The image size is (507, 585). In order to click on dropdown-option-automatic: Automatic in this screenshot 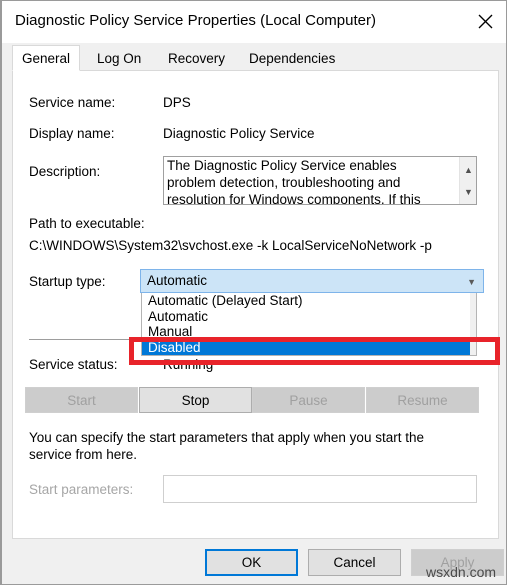, I will do `click(309, 317)`.